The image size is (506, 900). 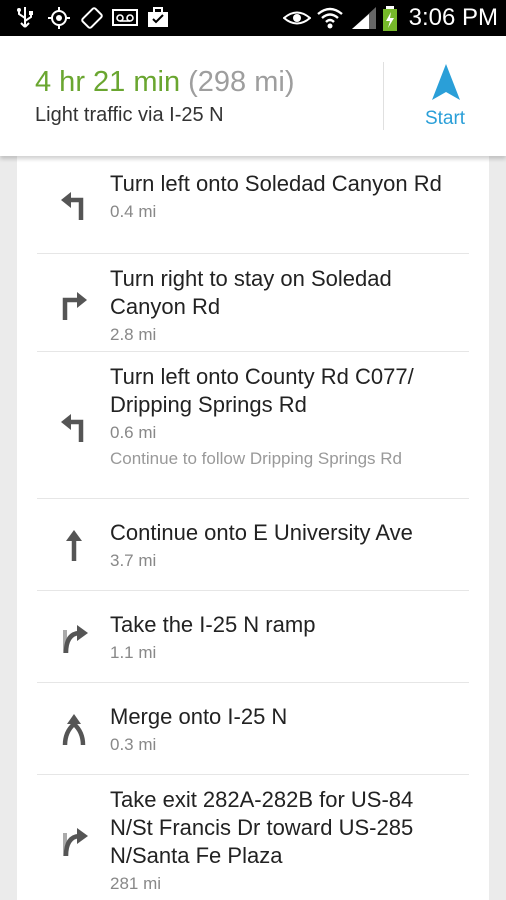 I want to click on rotation-icon, so click(x=92, y=18).